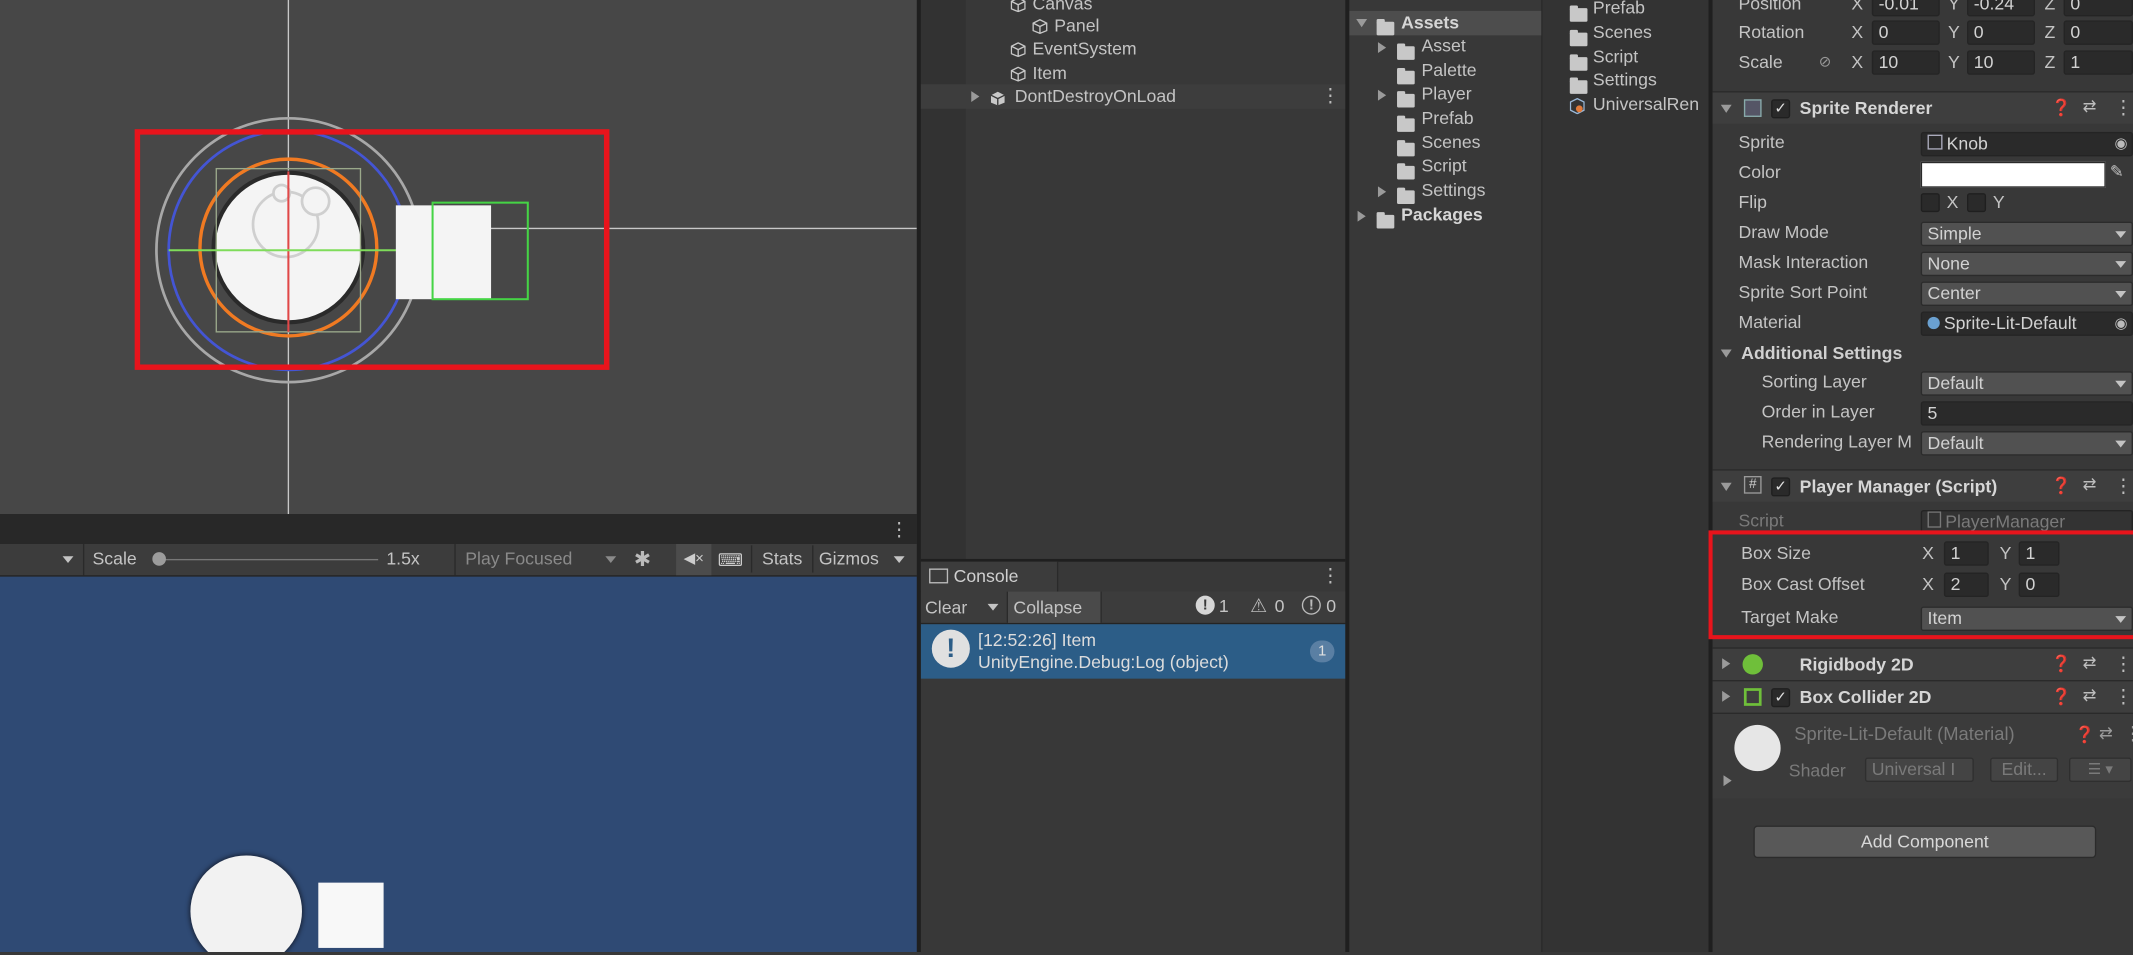 This screenshot has height=955, width=2133. What do you see at coordinates (1038, 72) in the screenshot?
I see `hierarchy-item-item: Item` at bounding box center [1038, 72].